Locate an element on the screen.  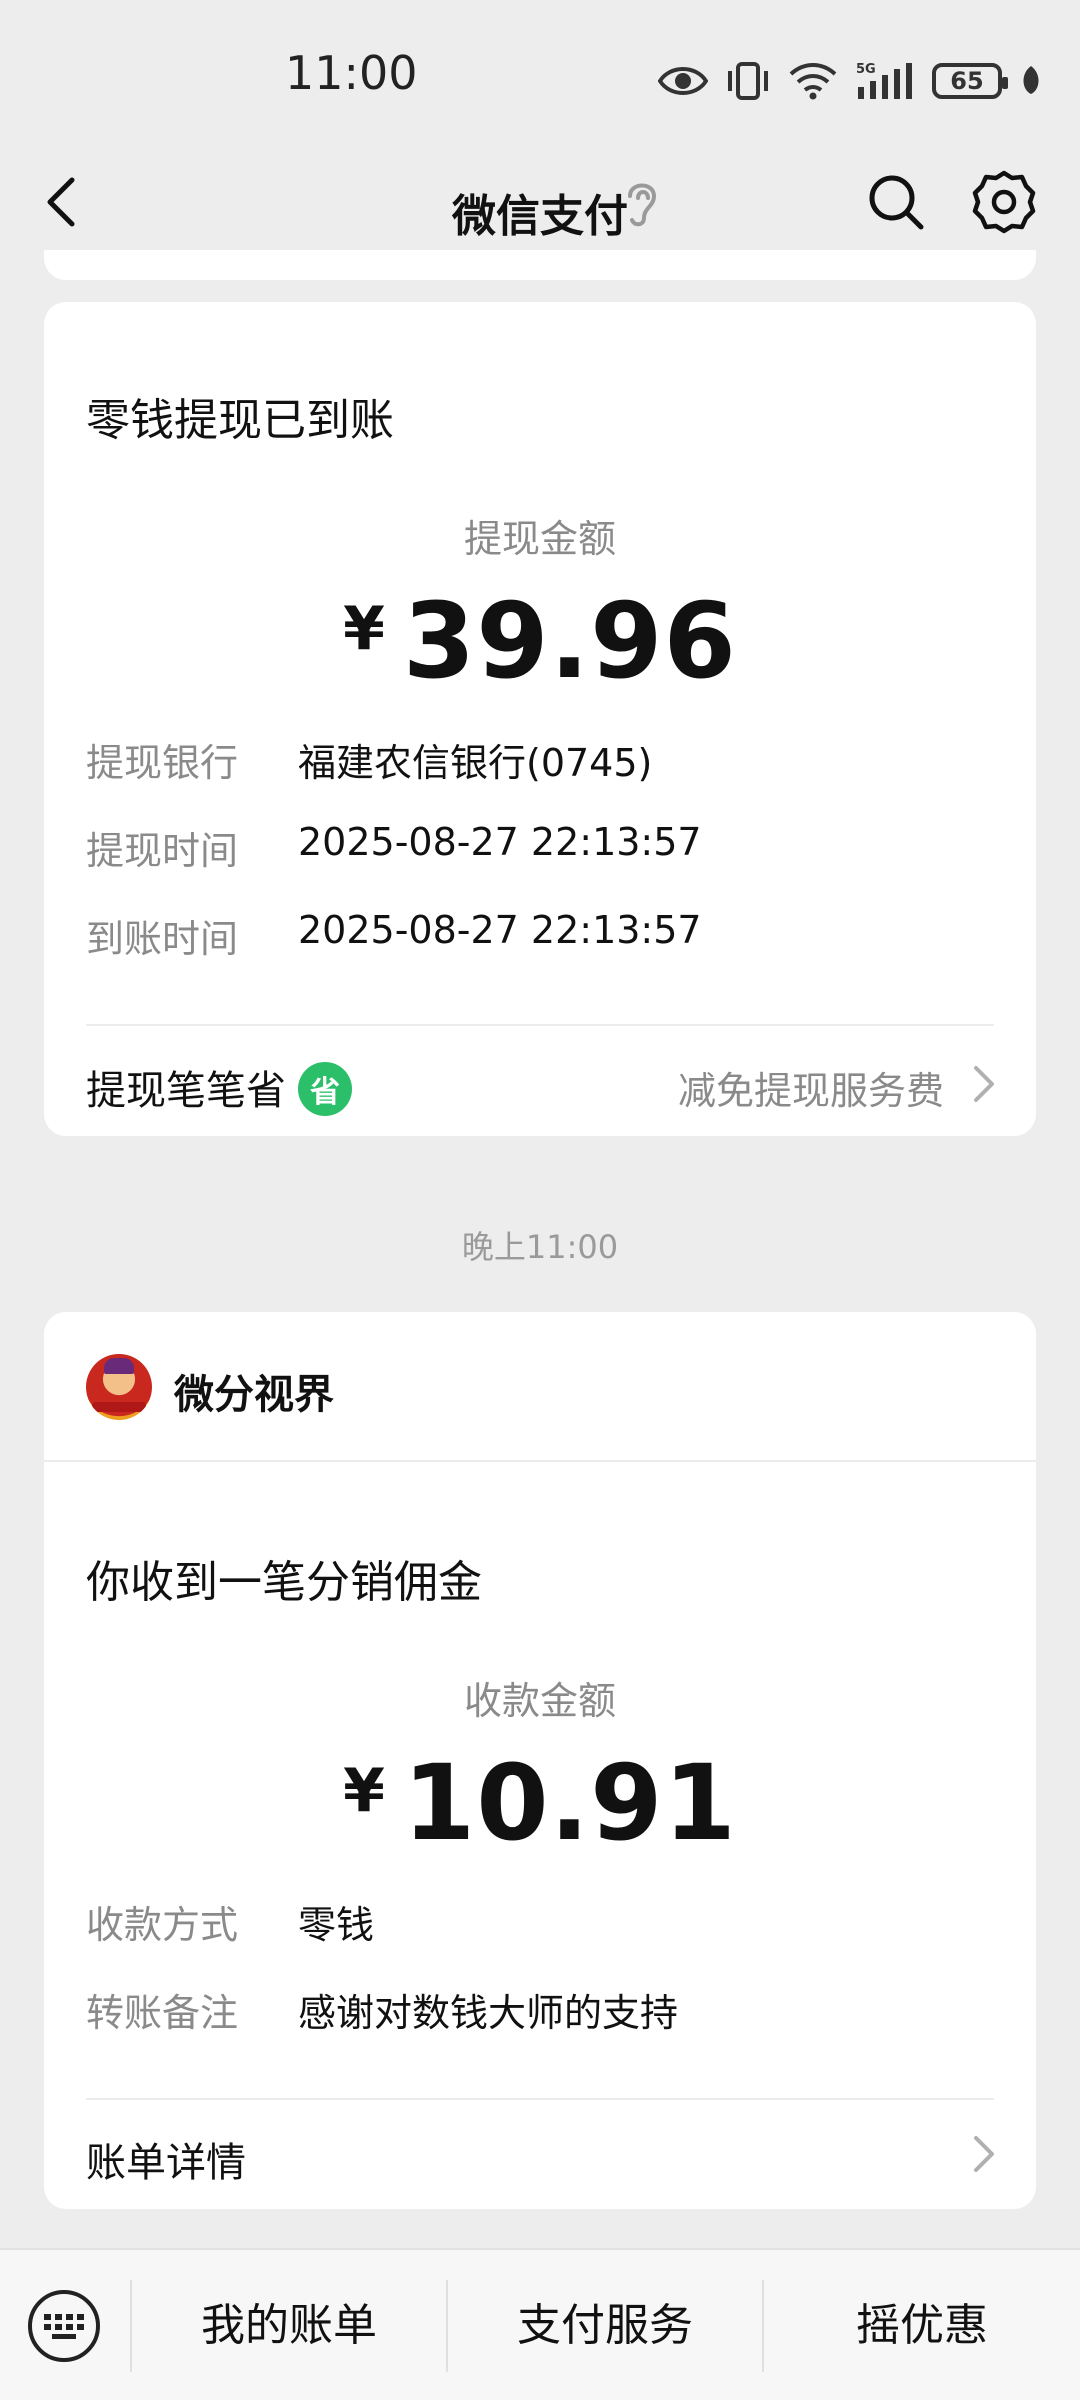
fee-saver-row: 提现笔笔省省 is located at coordinates (219, 1089).